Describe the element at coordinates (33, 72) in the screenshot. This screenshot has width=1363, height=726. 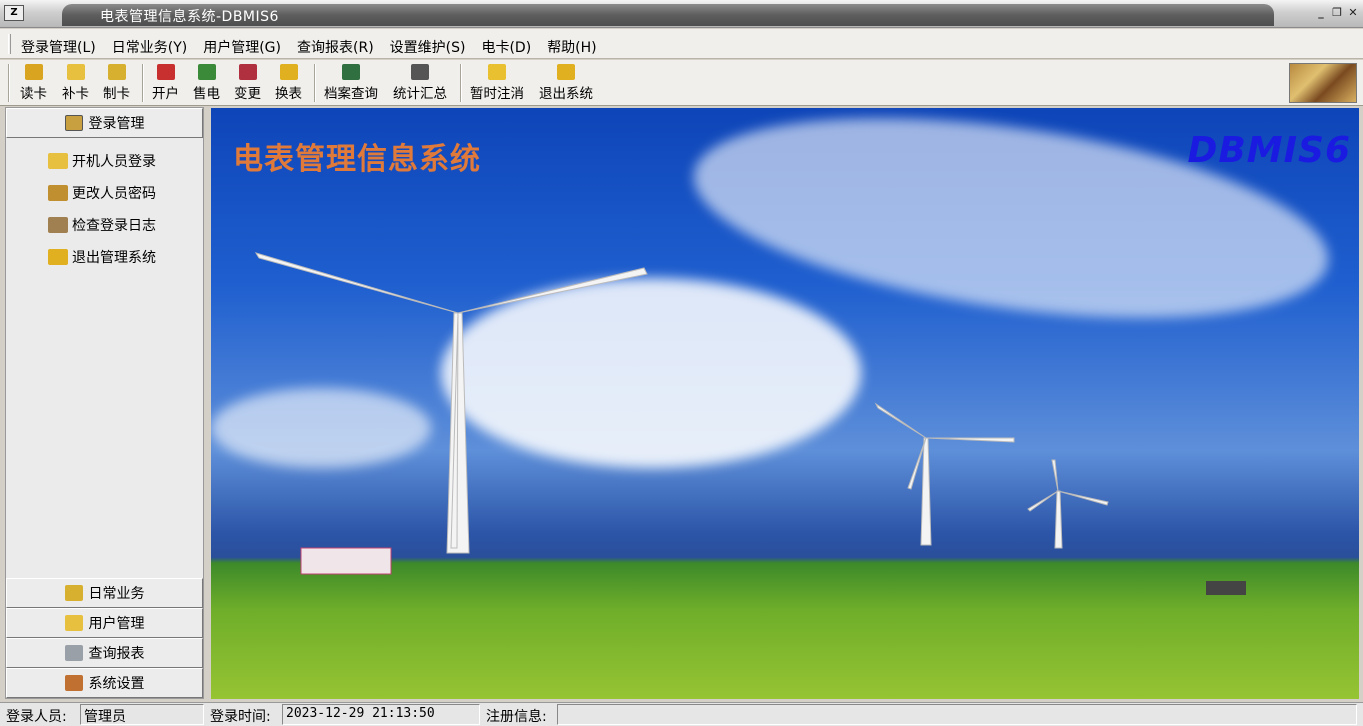
I see `read-card-icon` at that location.